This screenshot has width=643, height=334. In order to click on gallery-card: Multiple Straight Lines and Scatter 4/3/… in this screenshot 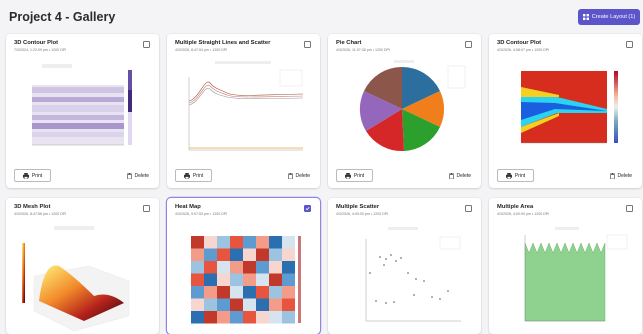, I will do `click(243, 111)`.